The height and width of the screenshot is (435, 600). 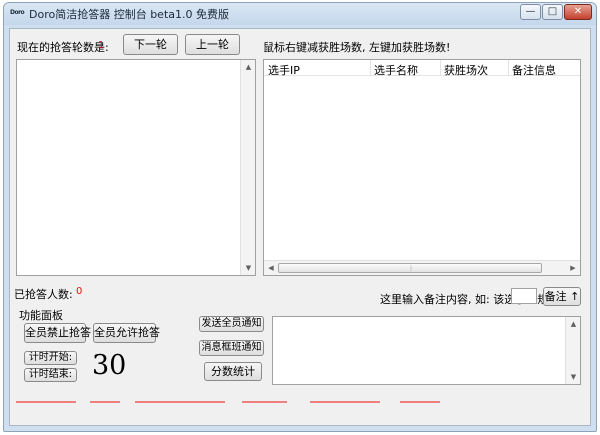 What do you see at coordinates (50, 375) in the screenshot?
I see `timer-end-button: 计时结束:` at bounding box center [50, 375].